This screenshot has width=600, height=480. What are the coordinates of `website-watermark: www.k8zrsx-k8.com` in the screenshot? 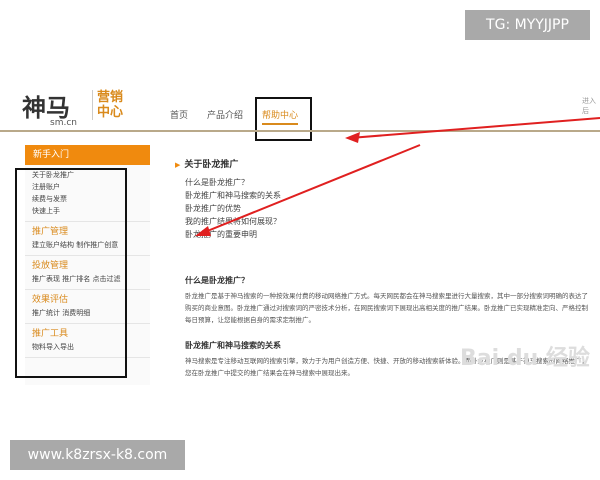 It's located at (97, 455).